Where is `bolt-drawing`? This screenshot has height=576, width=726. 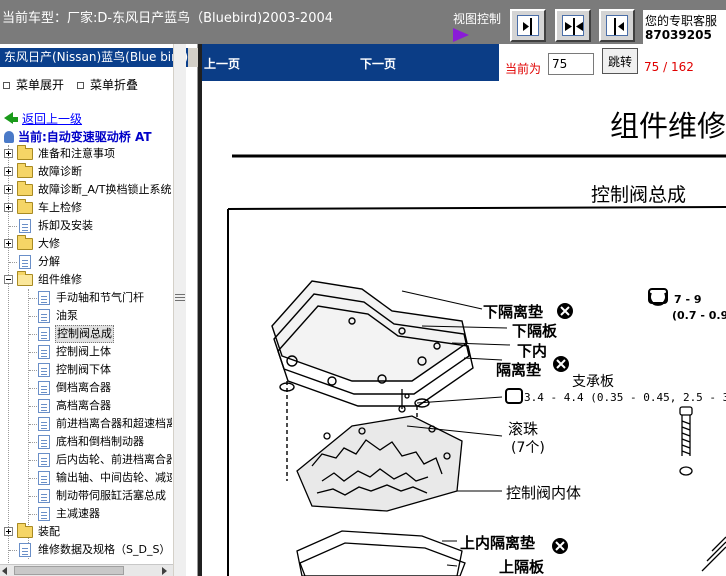 bolt-drawing is located at coordinates (702, 489).